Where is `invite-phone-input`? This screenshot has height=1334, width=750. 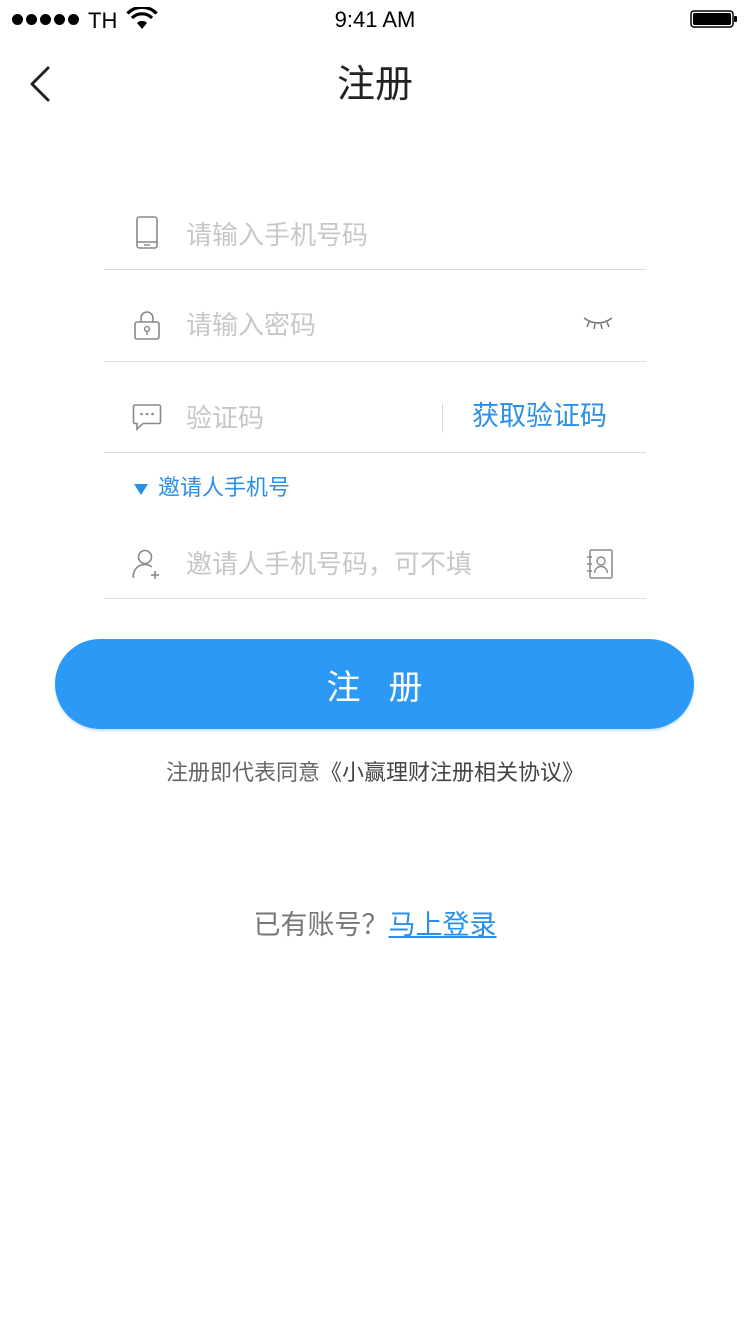 invite-phone-input is located at coordinates (376, 565).